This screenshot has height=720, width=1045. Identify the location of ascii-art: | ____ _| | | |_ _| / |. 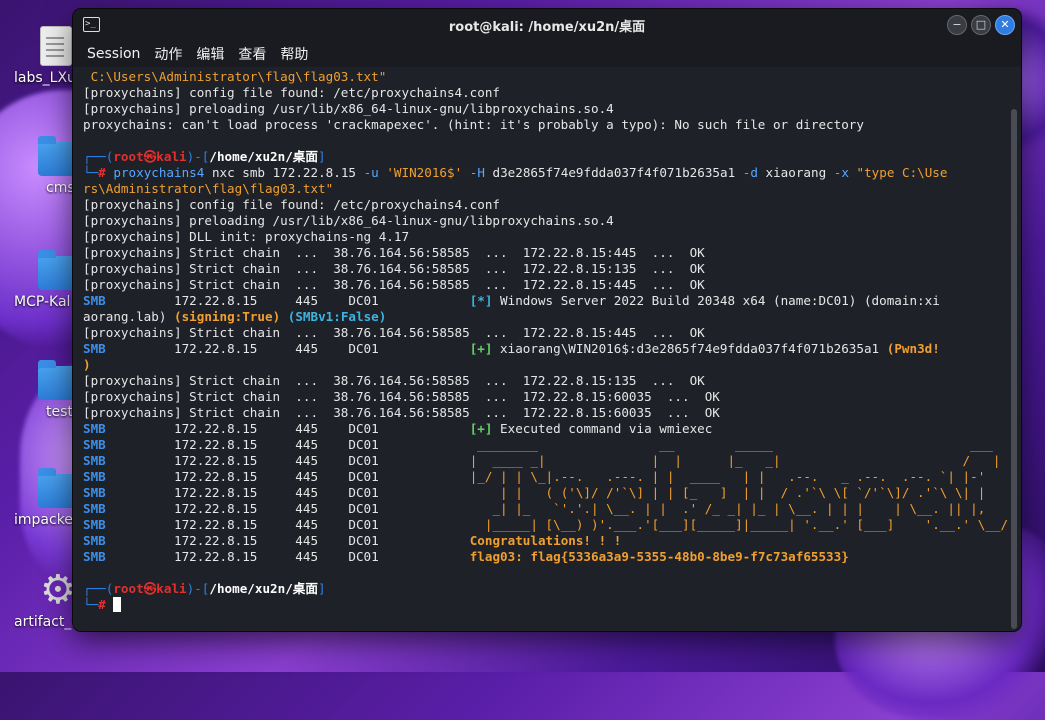
(735, 460).